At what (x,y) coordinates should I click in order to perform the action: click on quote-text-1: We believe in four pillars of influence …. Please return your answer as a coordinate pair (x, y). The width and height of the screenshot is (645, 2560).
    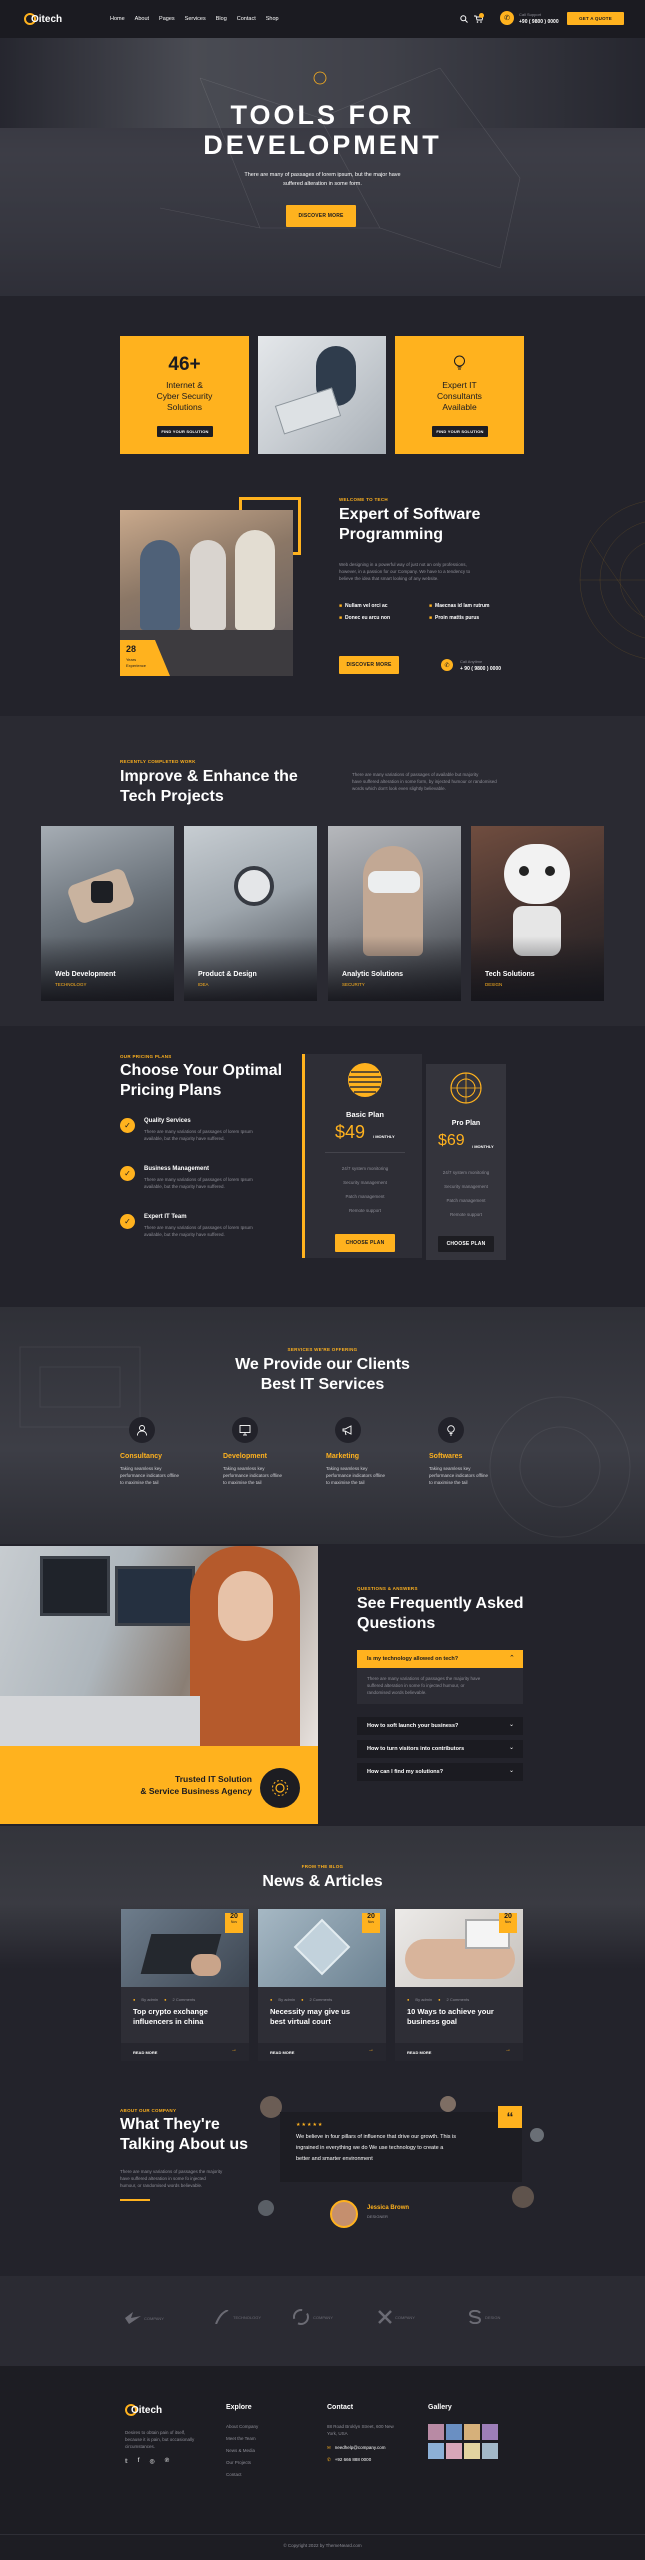
    Looking at the image, I should click on (376, 2137).